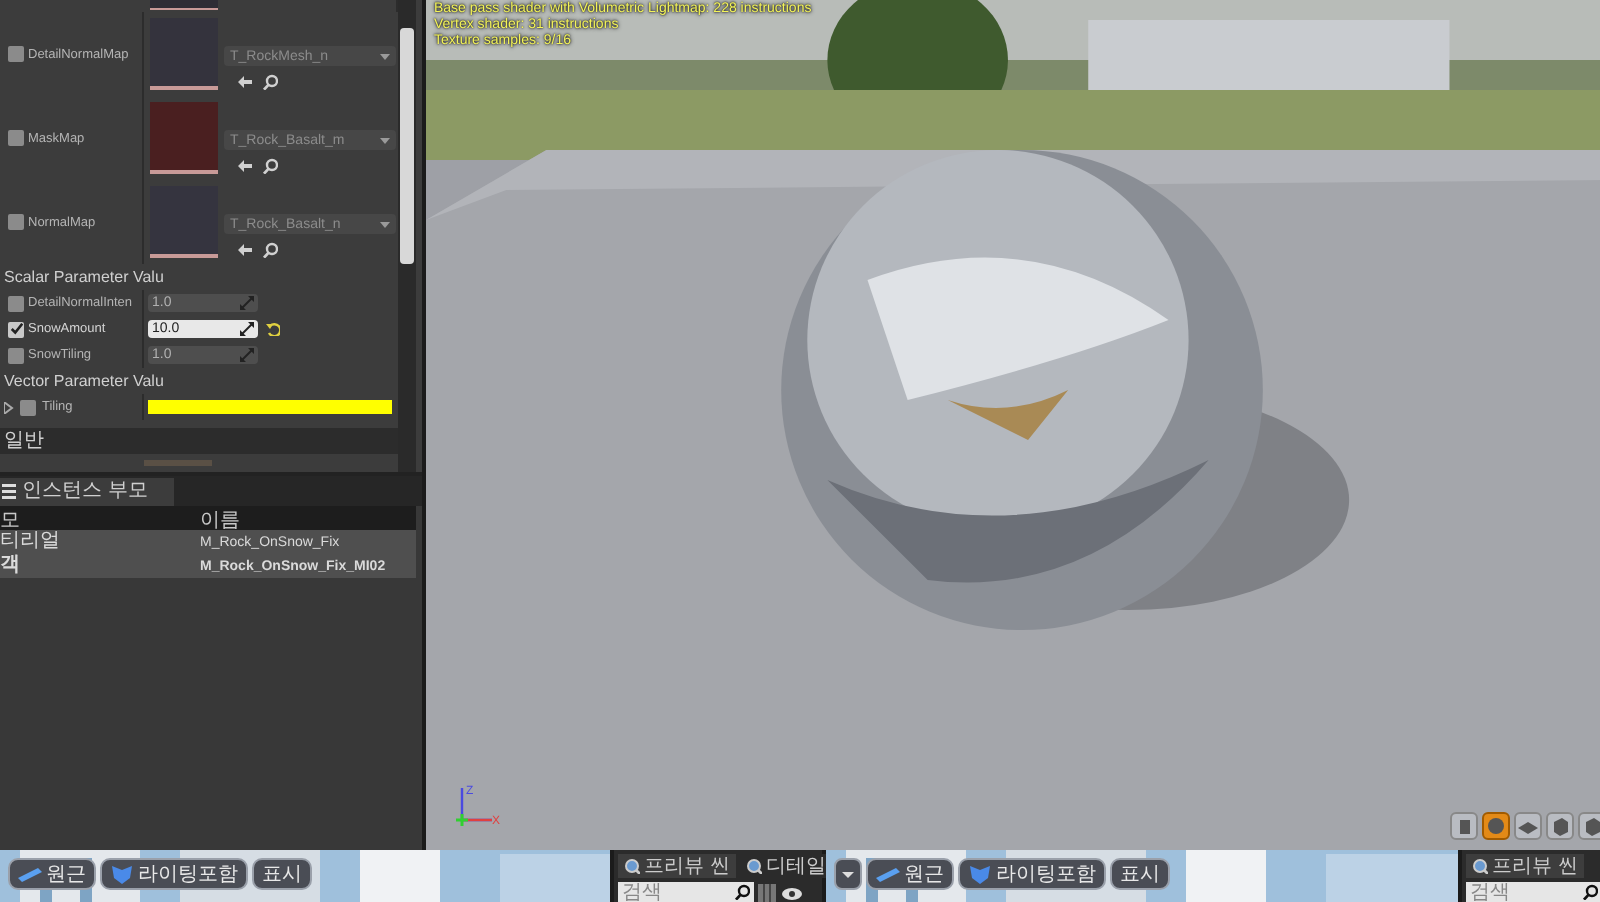 The image size is (1600, 902). What do you see at coordinates (270, 407) in the screenshot?
I see `color-swatch` at bounding box center [270, 407].